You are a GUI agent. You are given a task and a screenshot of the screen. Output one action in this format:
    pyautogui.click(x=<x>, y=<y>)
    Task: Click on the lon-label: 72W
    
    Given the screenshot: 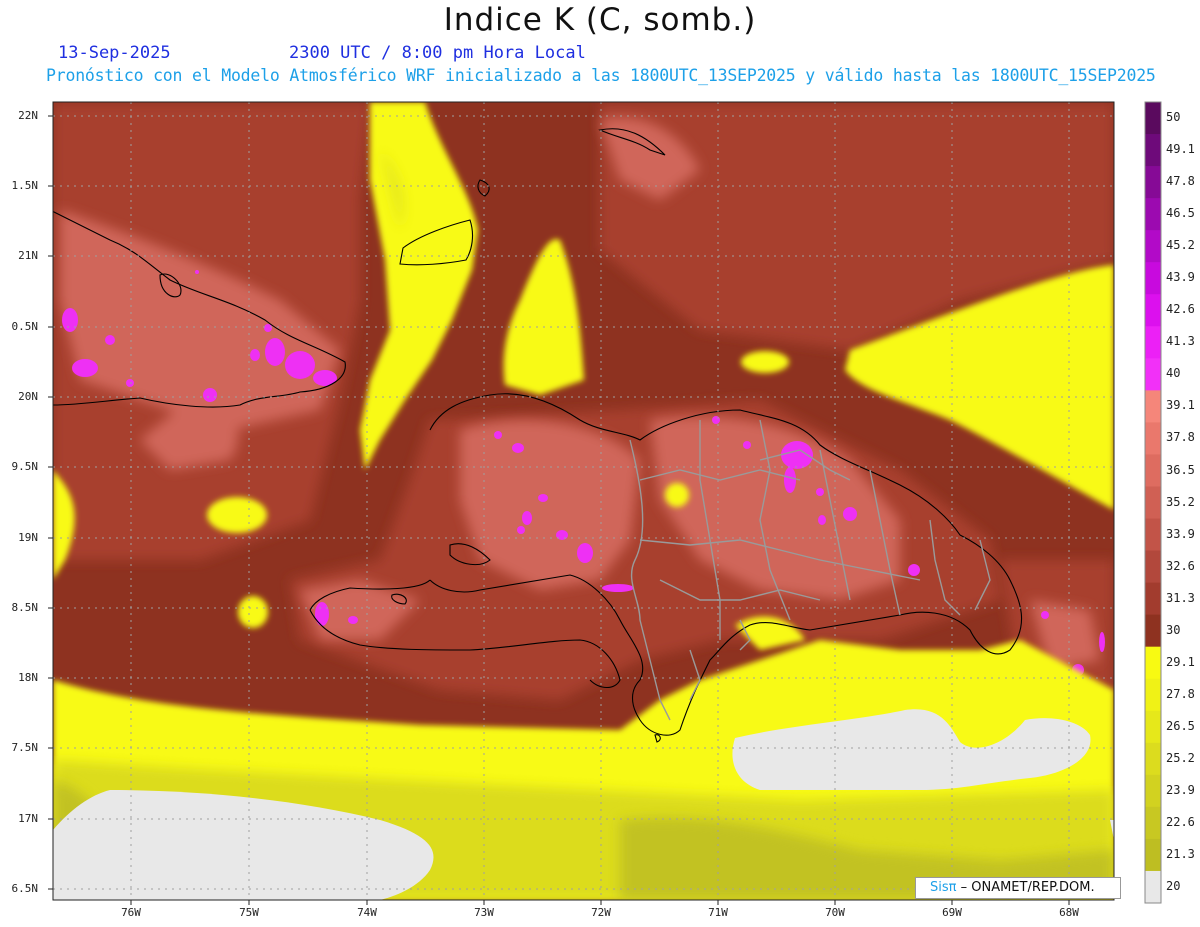 What is the action you would take?
    pyautogui.click(x=601, y=912)
    